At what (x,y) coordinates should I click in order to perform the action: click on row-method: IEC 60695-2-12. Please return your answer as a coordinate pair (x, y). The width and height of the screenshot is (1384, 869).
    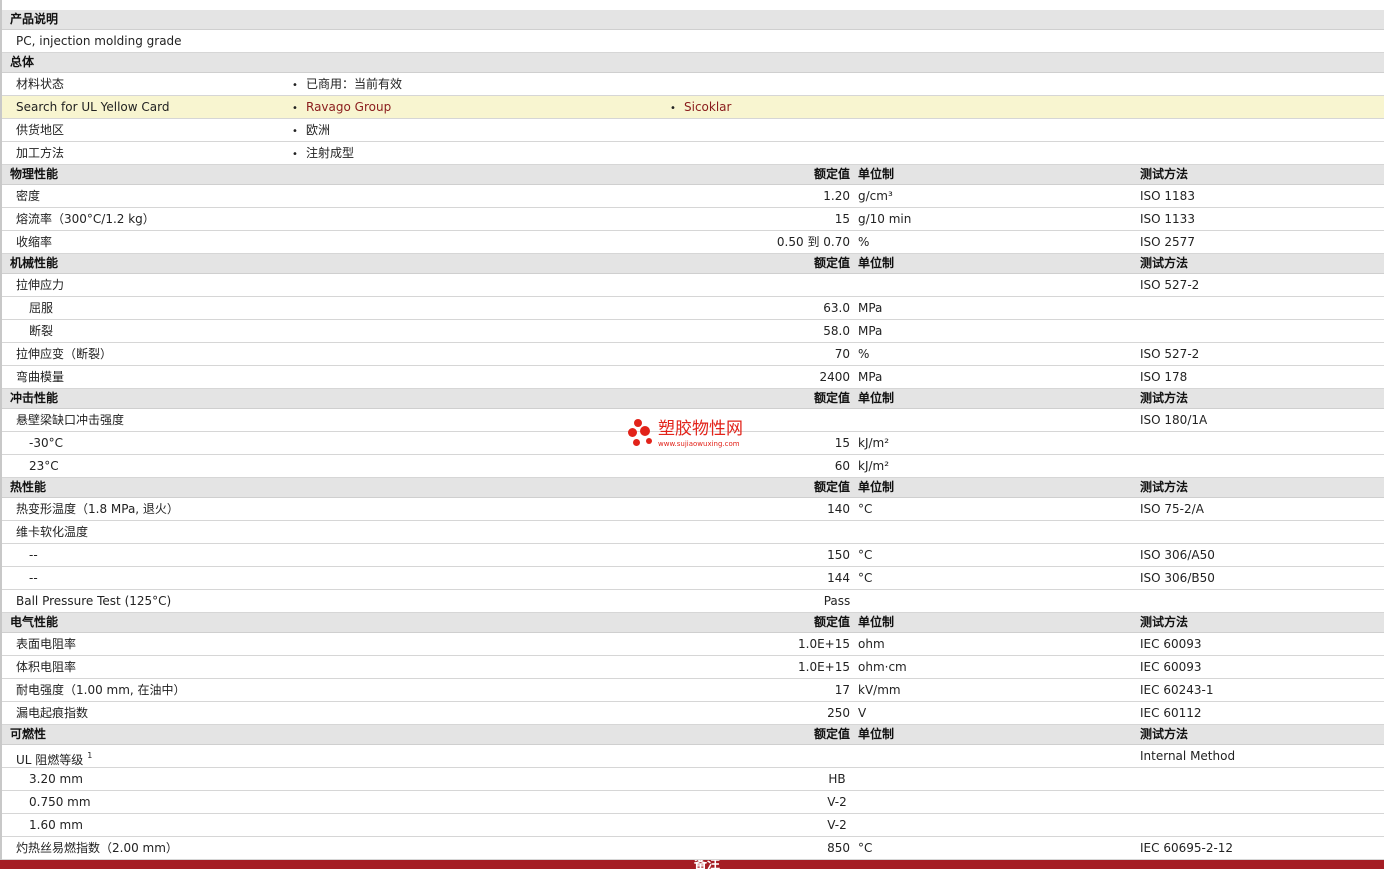
    Looking at the image, I should click on (1187, 848).